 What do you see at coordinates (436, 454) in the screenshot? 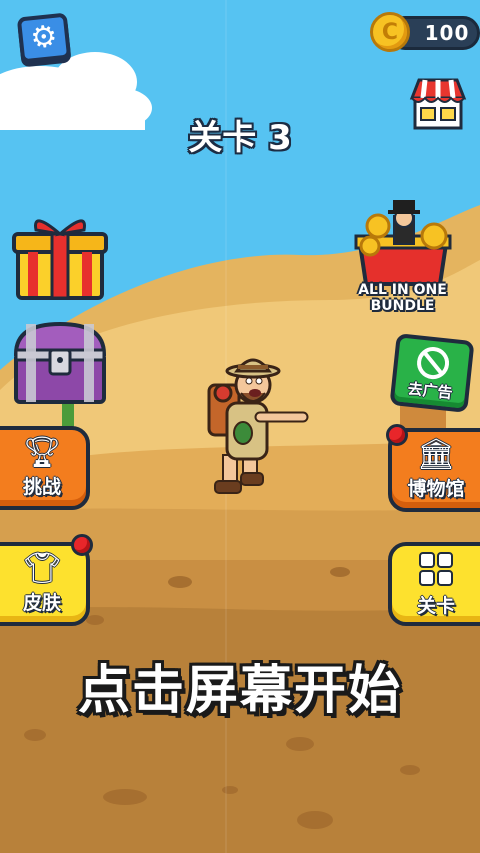
I see `museum-icon: 🏛︎` at bounding box center [436, 454].